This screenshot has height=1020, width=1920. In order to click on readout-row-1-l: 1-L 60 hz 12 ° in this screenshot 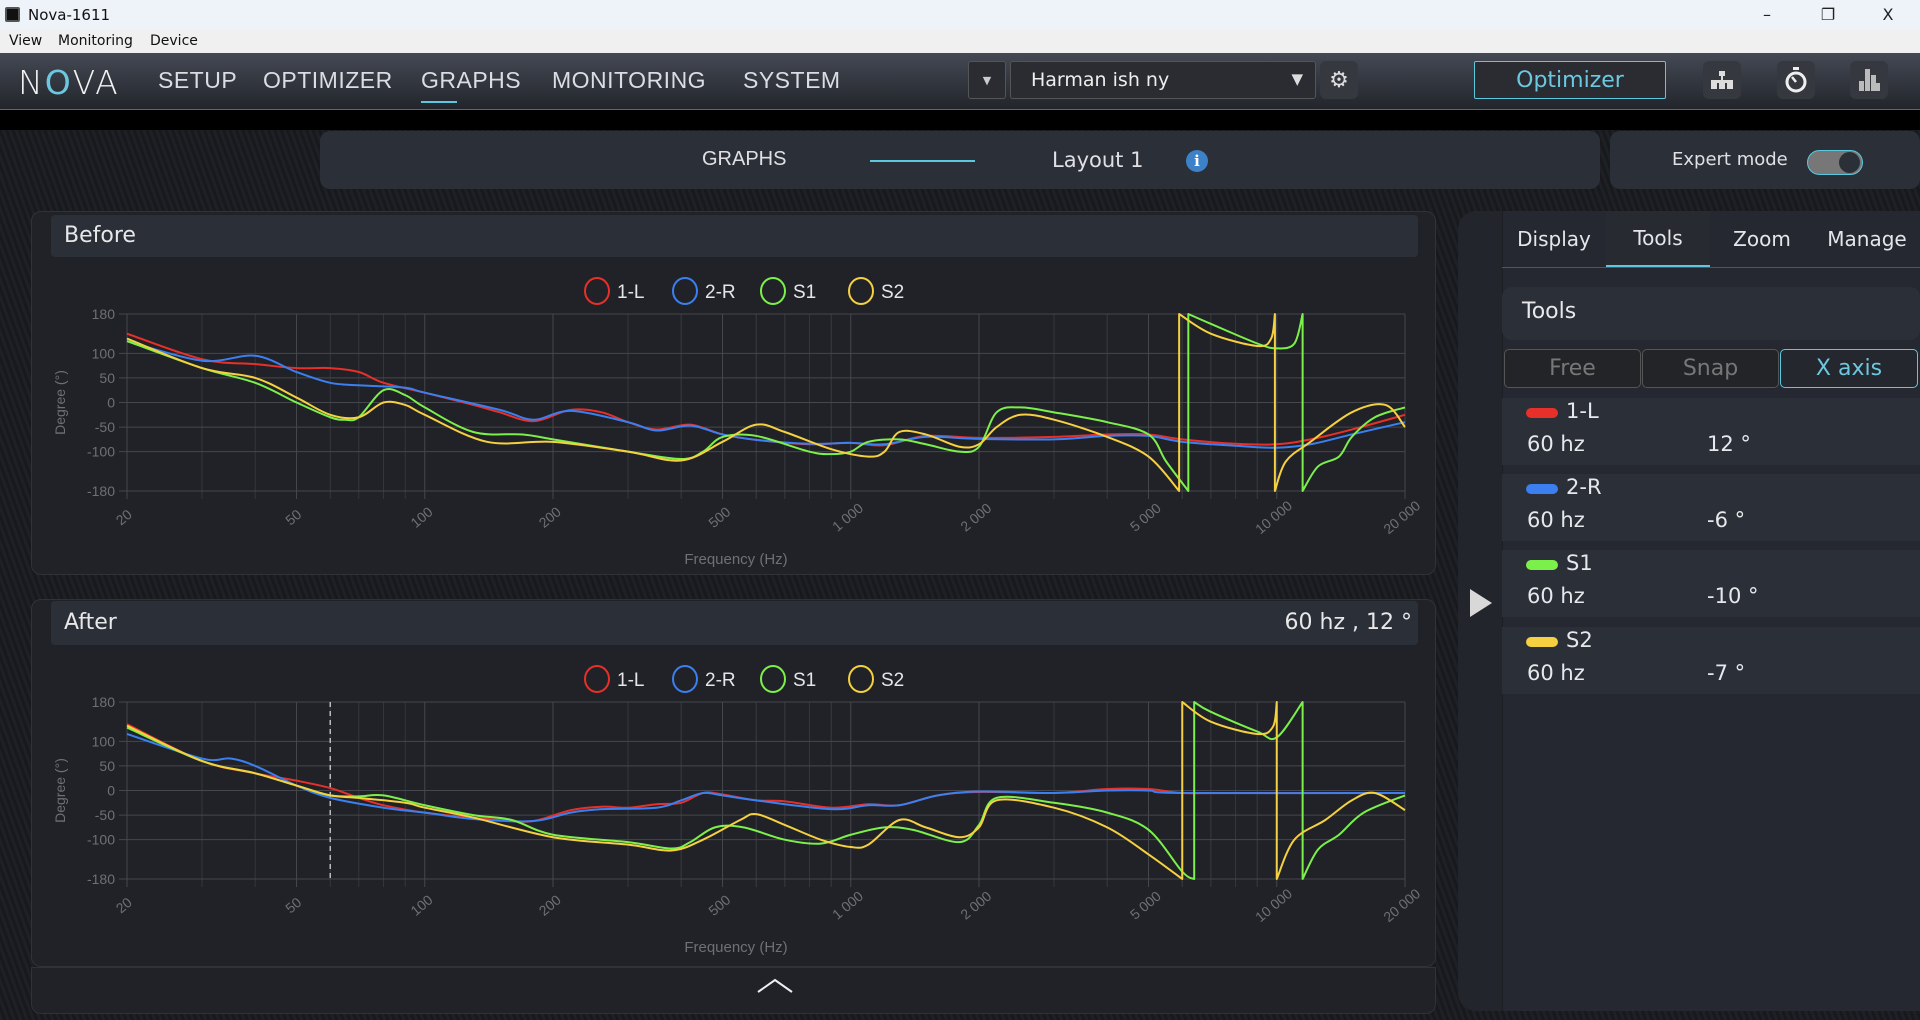, I will do `click(1711, 431)`.